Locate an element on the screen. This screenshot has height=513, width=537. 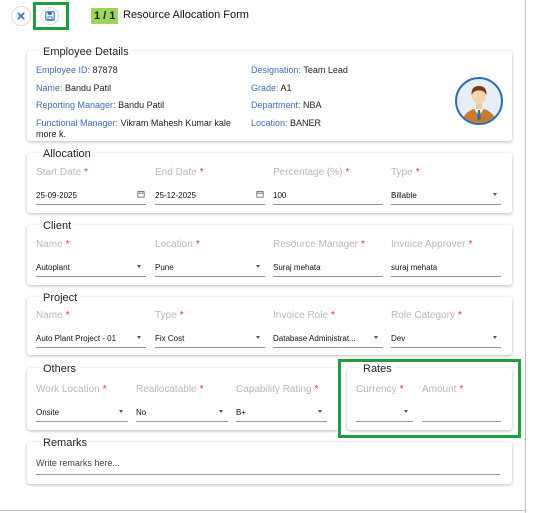
start-date-value: 25-09-2025 is located at coordinates (56, 195).